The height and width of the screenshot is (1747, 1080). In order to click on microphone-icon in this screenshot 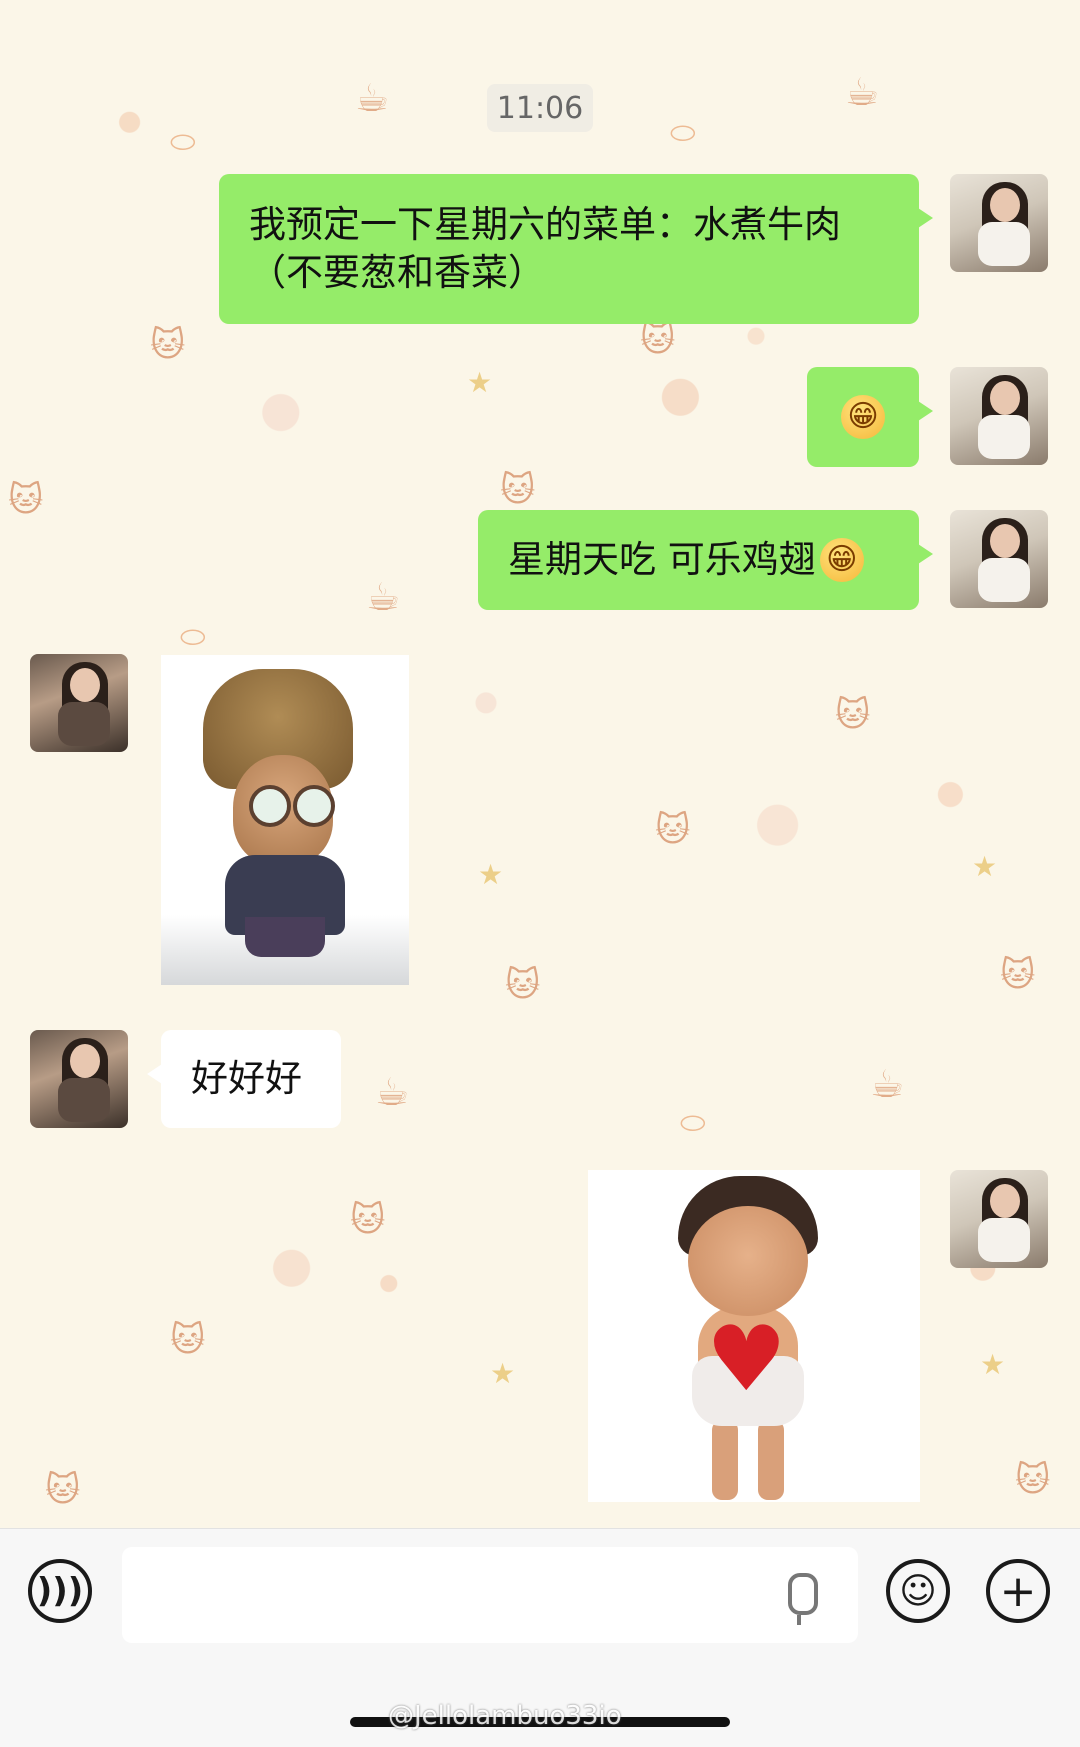, I will do `click(803, 1599)`.